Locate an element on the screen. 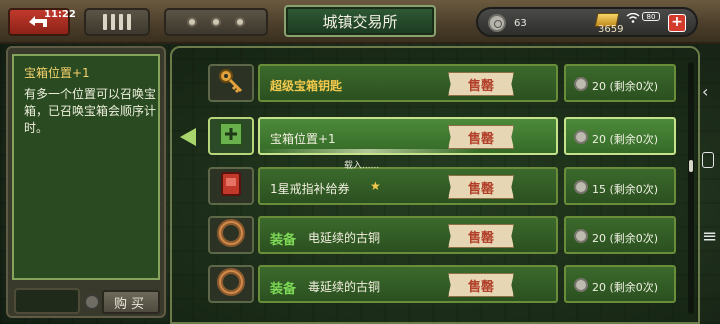  item-name-box: 1星戒指补给券 ★ 售罄 is located at coordinates (408, 186).